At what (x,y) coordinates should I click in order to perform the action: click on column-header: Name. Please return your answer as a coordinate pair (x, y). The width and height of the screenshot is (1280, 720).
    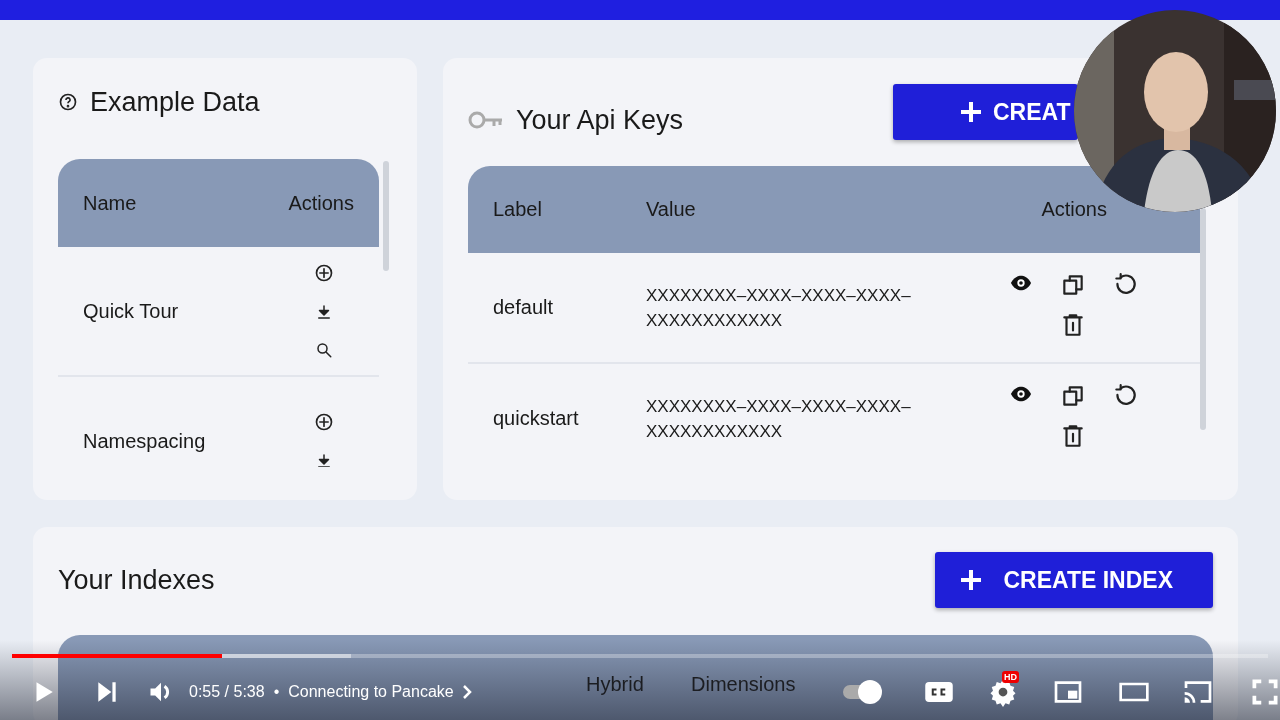
    Looking at the image, I should click on (110, 203).